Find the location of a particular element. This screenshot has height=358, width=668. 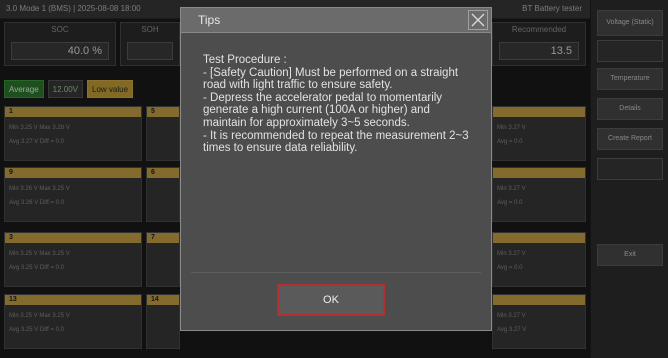

close-icon is located at coordinates (478, 20).